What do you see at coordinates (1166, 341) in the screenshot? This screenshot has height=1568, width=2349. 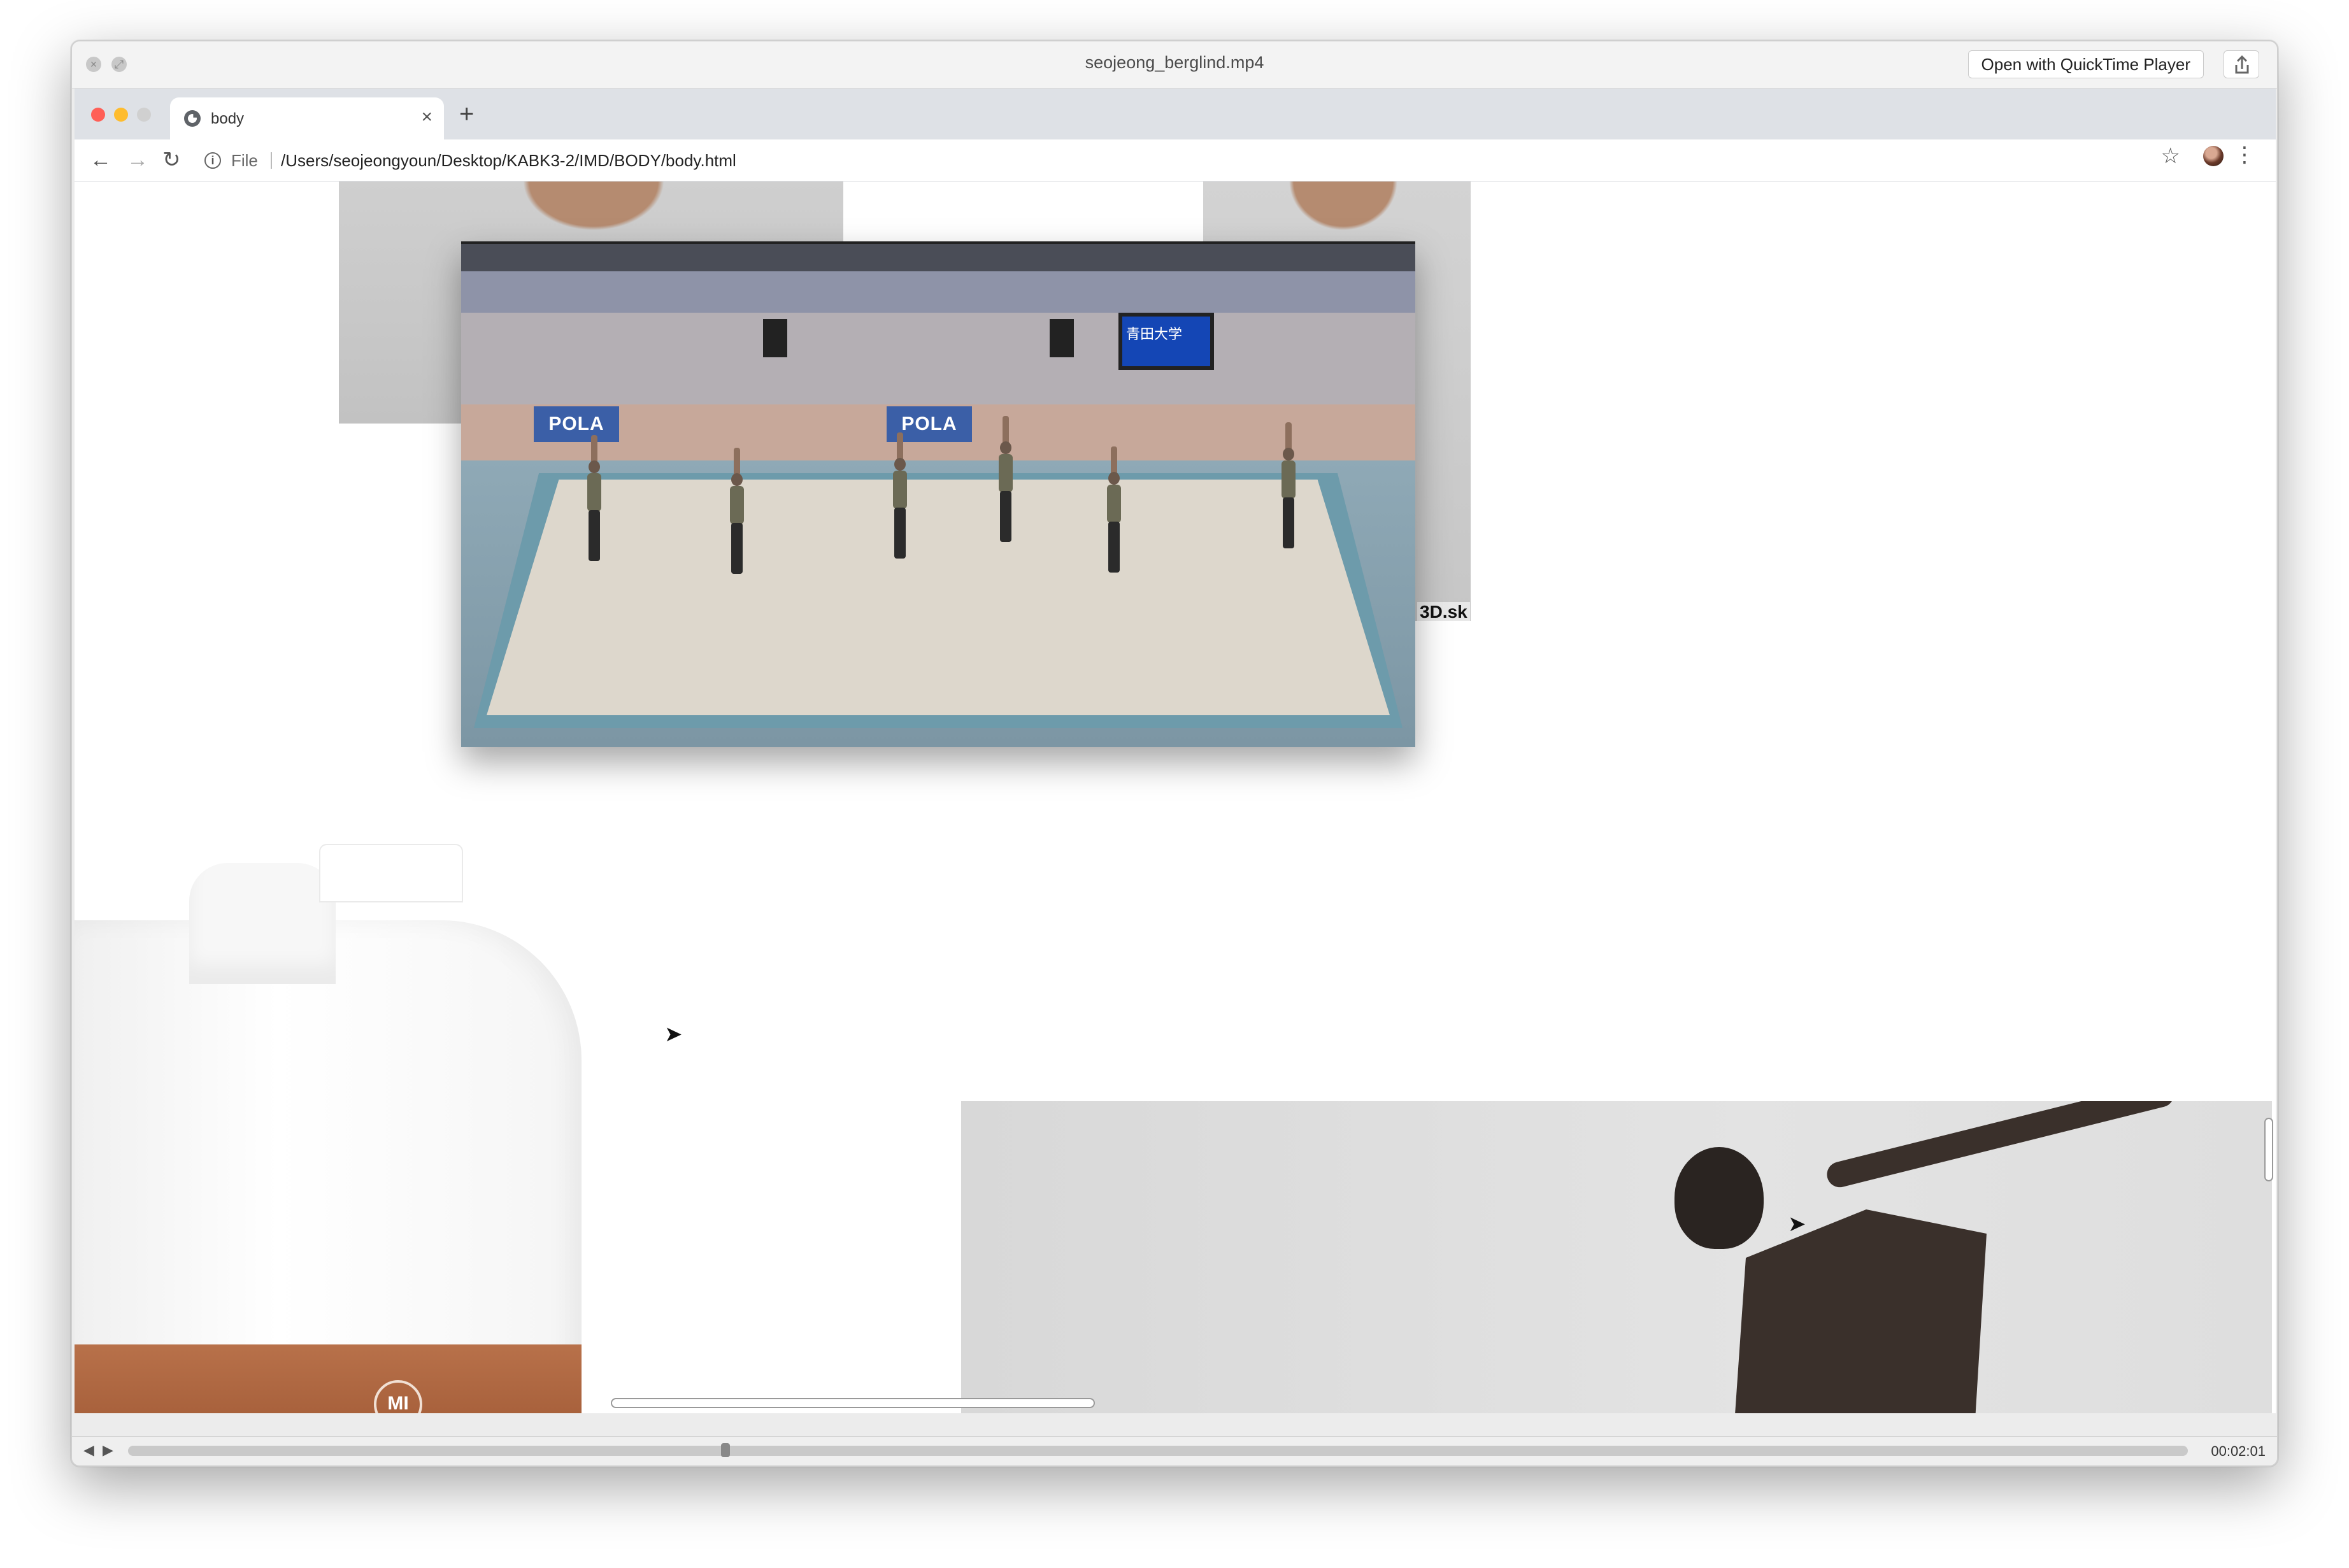 I see `scoreboard-screen: 青田大学` at bounding box center [1166, 341].